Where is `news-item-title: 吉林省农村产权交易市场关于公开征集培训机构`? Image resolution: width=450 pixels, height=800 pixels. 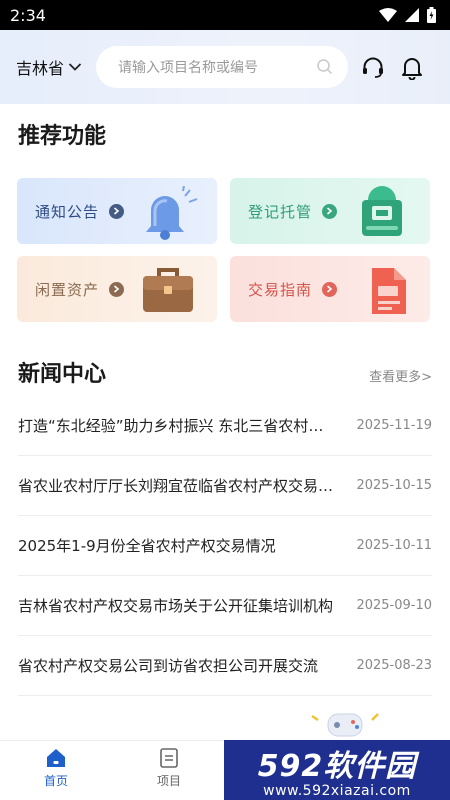 news-item-title: 吉林省农村产权交易市场关于公开征集培训机构 is located at coordinates (176, 606).